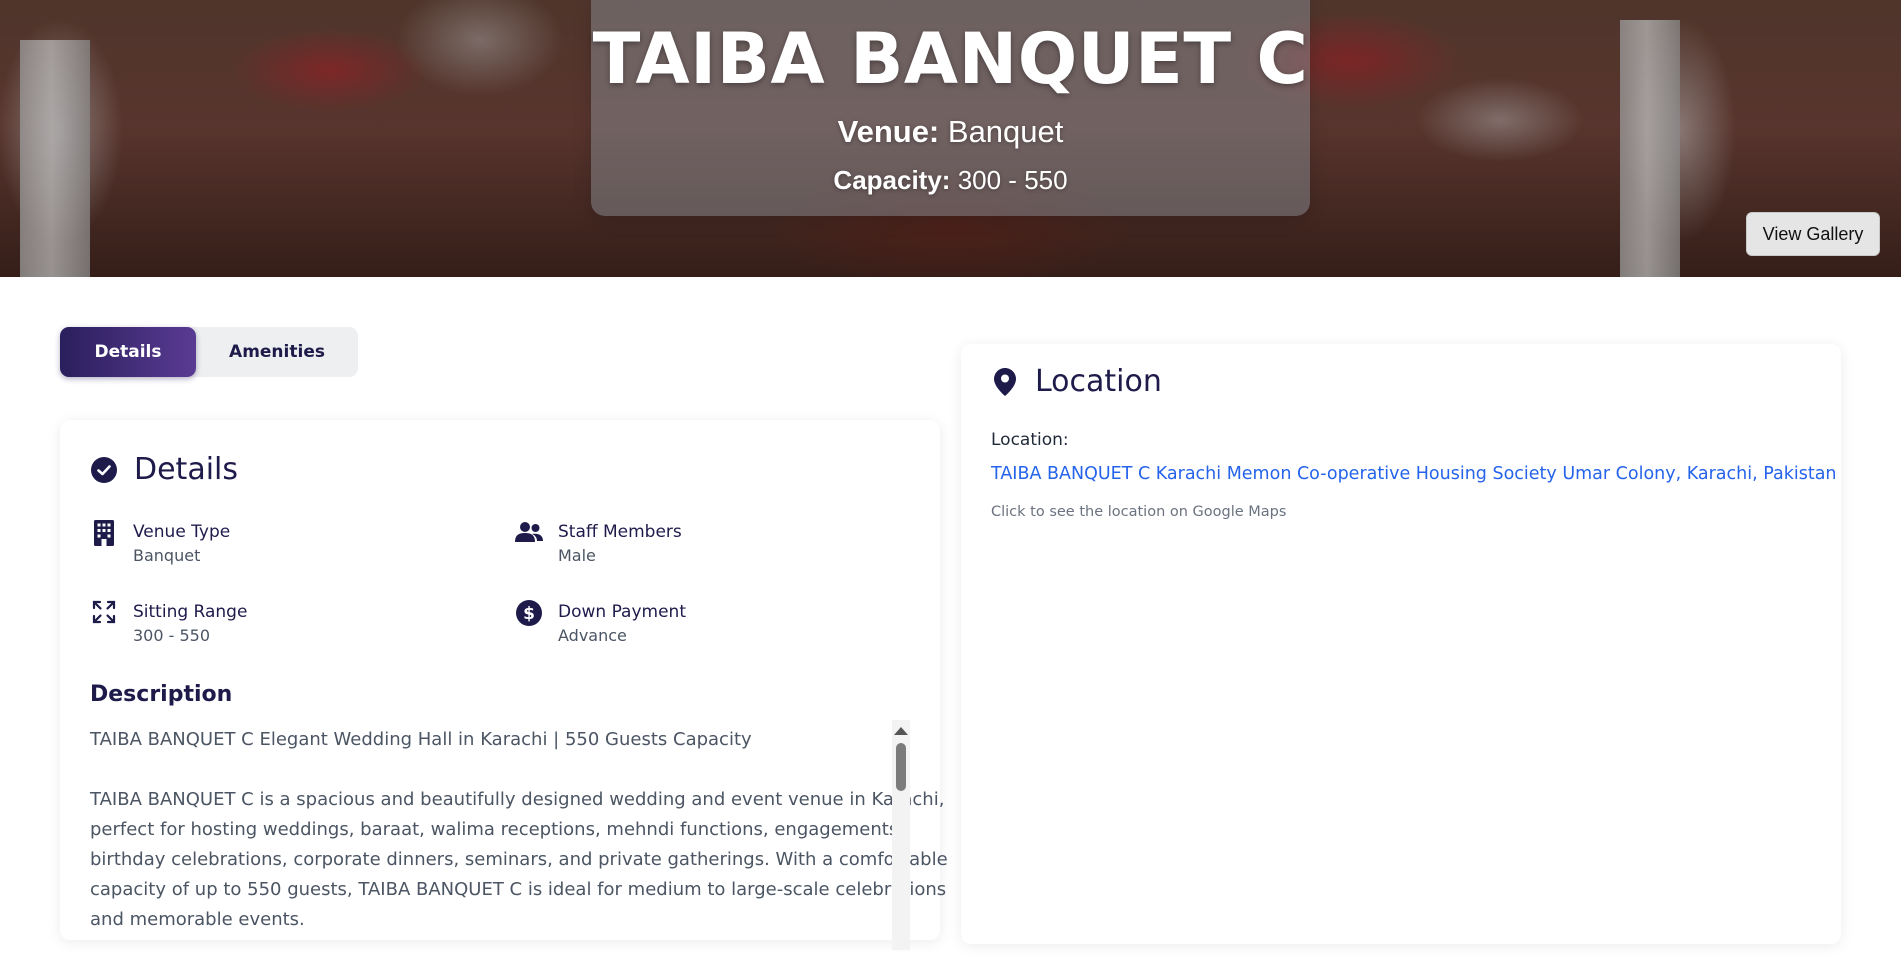  I want to click on venue-type-line: Venue: Banquet, so click(950, 132).